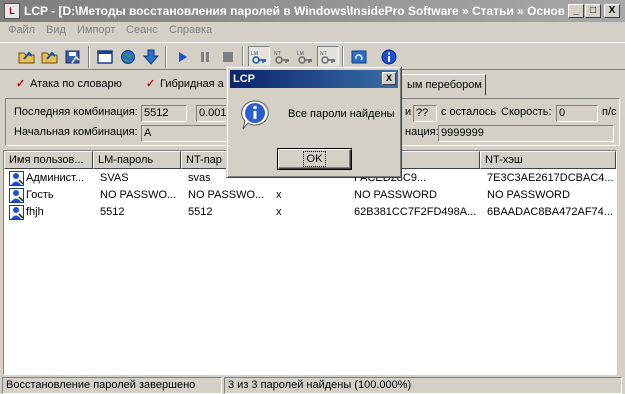 The height and width of the screenshot is (394, 625). I want to click on tab-hybrid-attack: ✓ Гибридная а, so click(185, 85).